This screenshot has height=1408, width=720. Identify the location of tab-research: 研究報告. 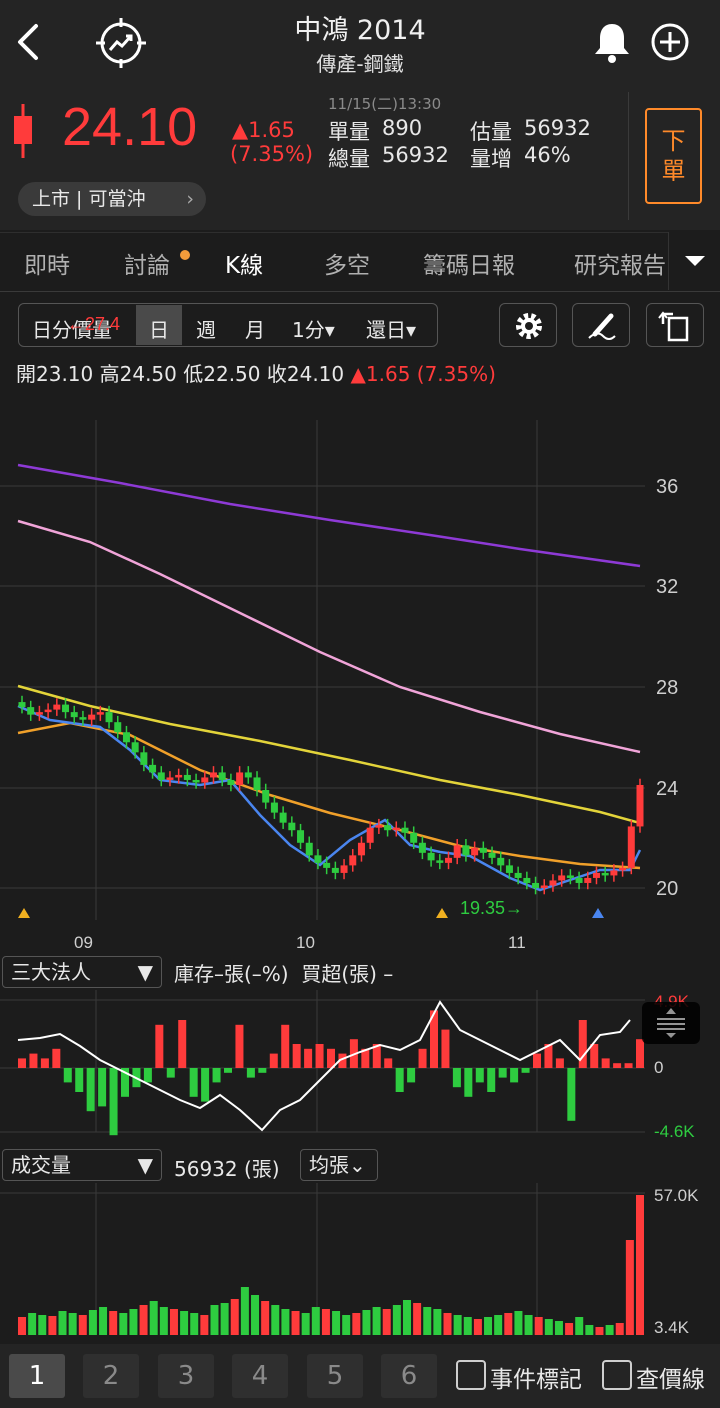
(621, 263).